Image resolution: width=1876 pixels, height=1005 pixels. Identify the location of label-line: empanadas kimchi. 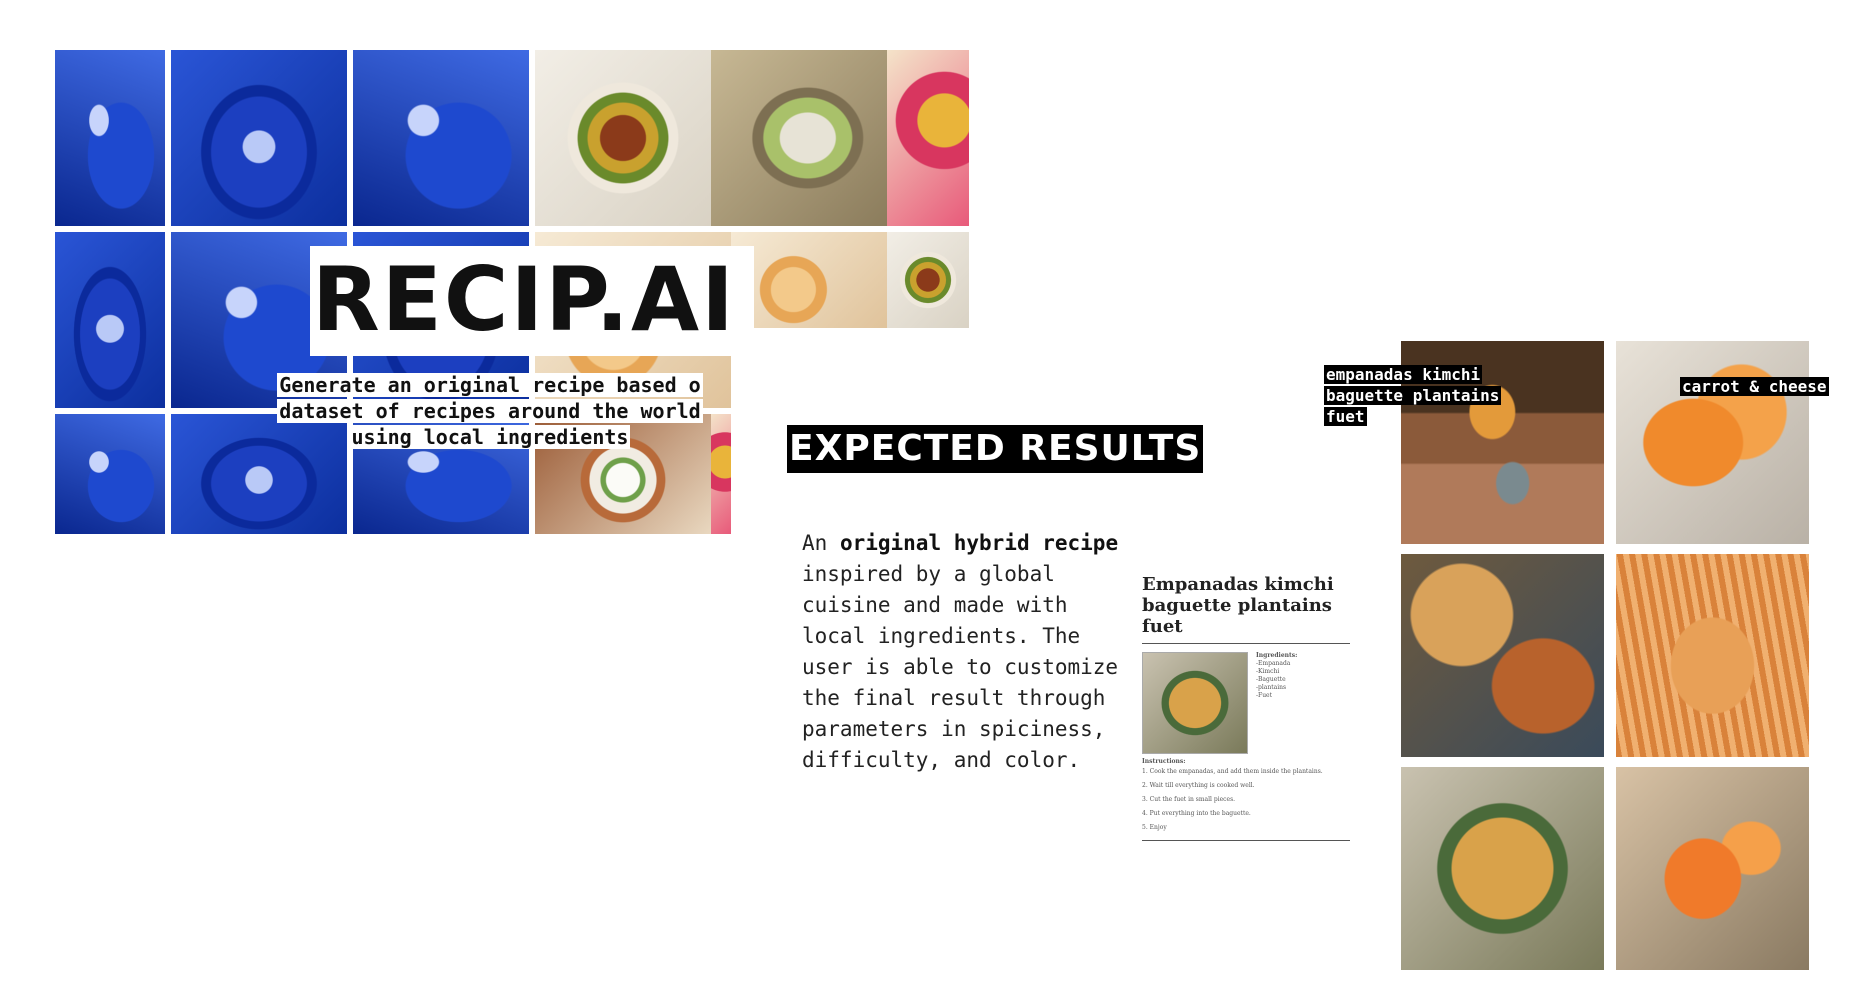
(1403, 374).